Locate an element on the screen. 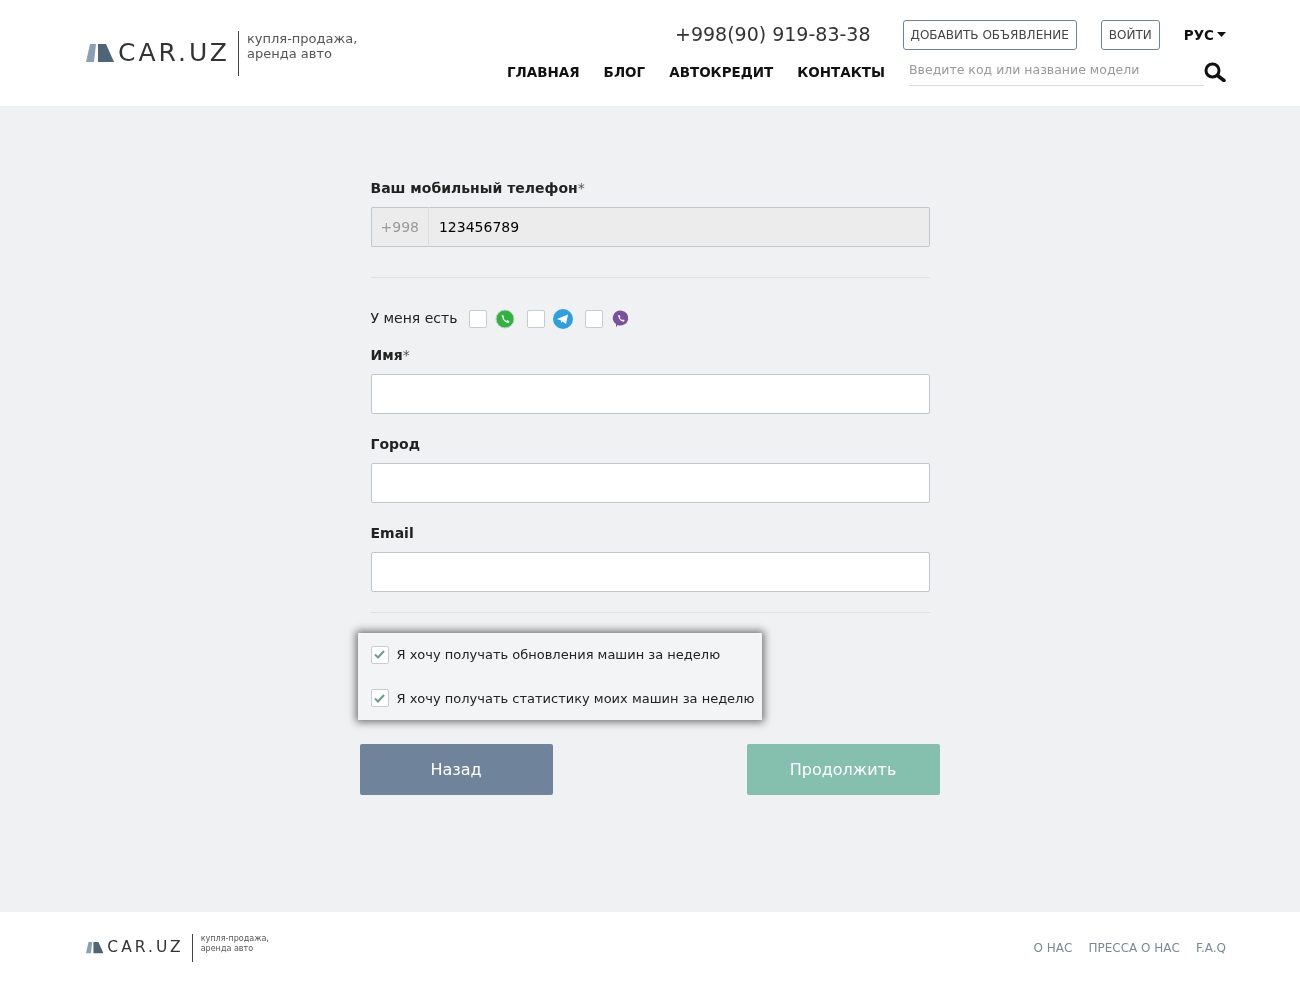  footer-link: О НАС is located at coordinates (1053, 947).